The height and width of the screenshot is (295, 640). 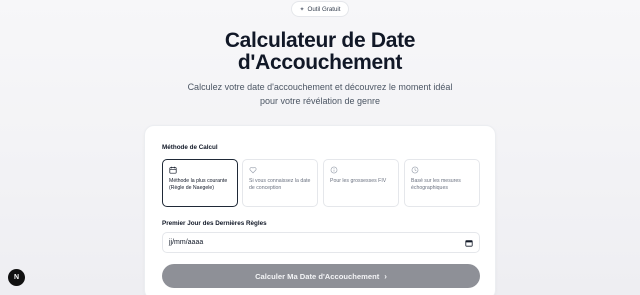 I want to click on date-placeholder: jj/mm/aaaa, so click(x=186, y=242).